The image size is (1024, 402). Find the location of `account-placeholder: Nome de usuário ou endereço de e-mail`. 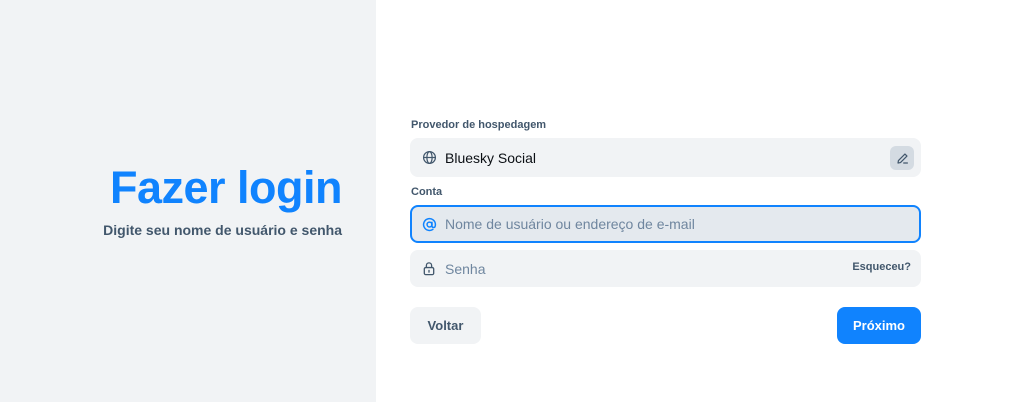

account-placeholder: Nome de usuário ou endereço de e-mail is located at coordinates (570, 224).